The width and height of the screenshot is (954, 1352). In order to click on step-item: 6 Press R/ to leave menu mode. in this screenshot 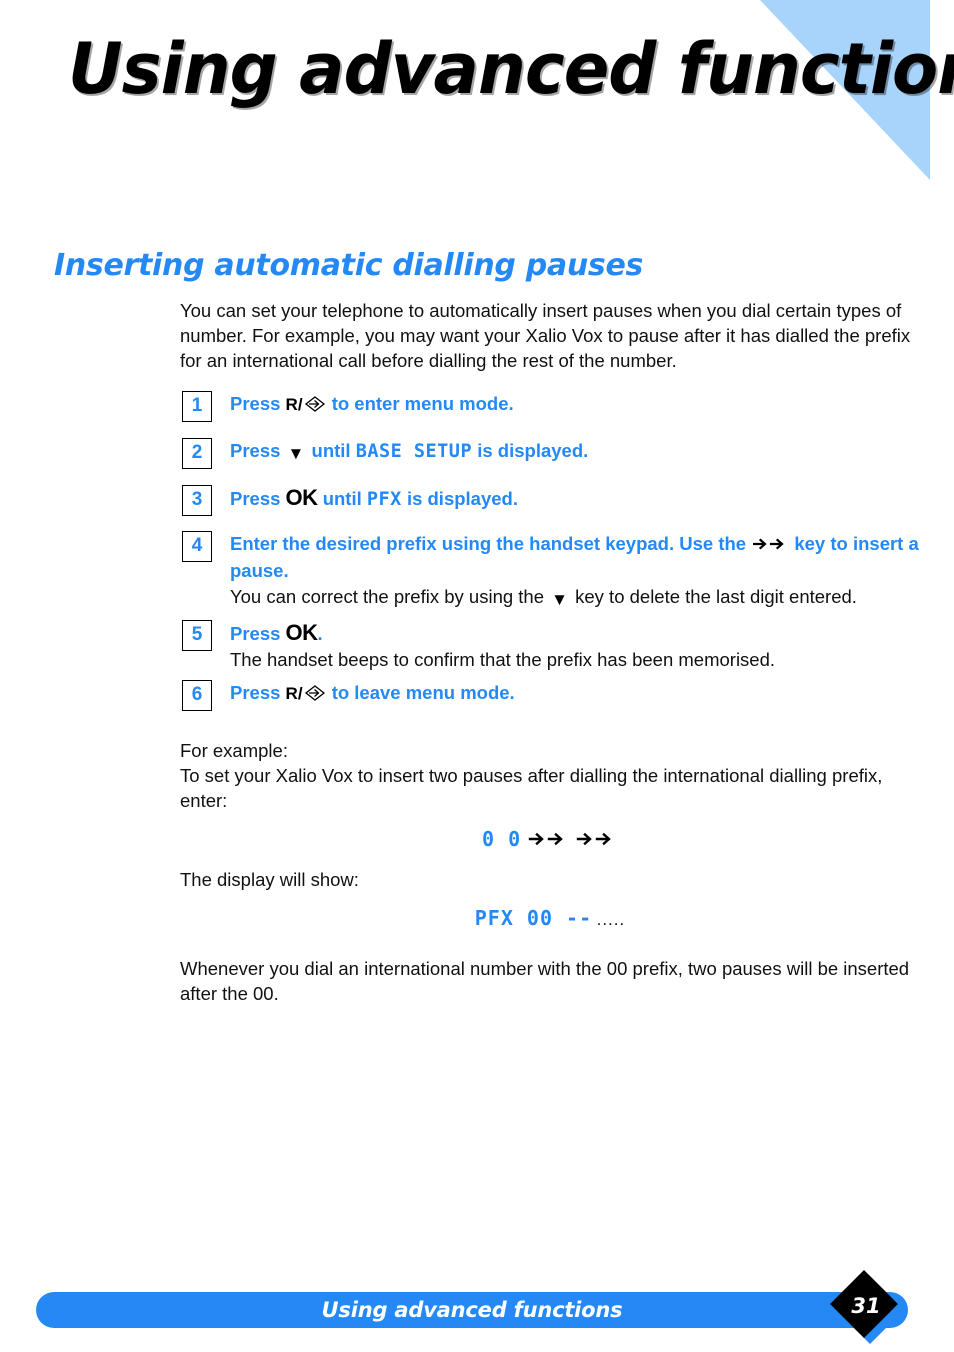, I will do `click(550, 695)`.